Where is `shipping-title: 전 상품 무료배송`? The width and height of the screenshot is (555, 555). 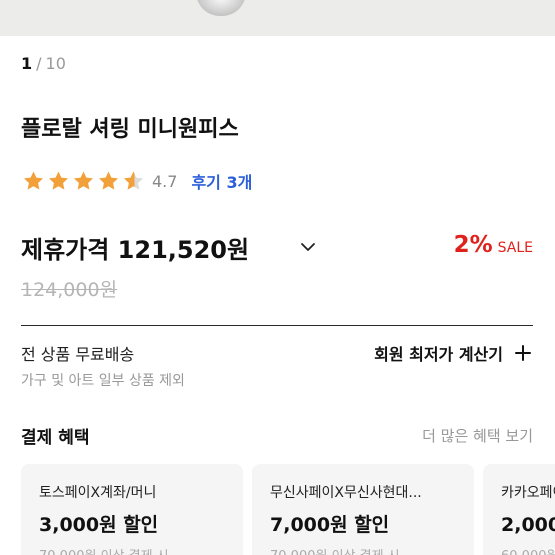 shipping-title: 전 상품 무료배송 is located at coordinates (78, 354).